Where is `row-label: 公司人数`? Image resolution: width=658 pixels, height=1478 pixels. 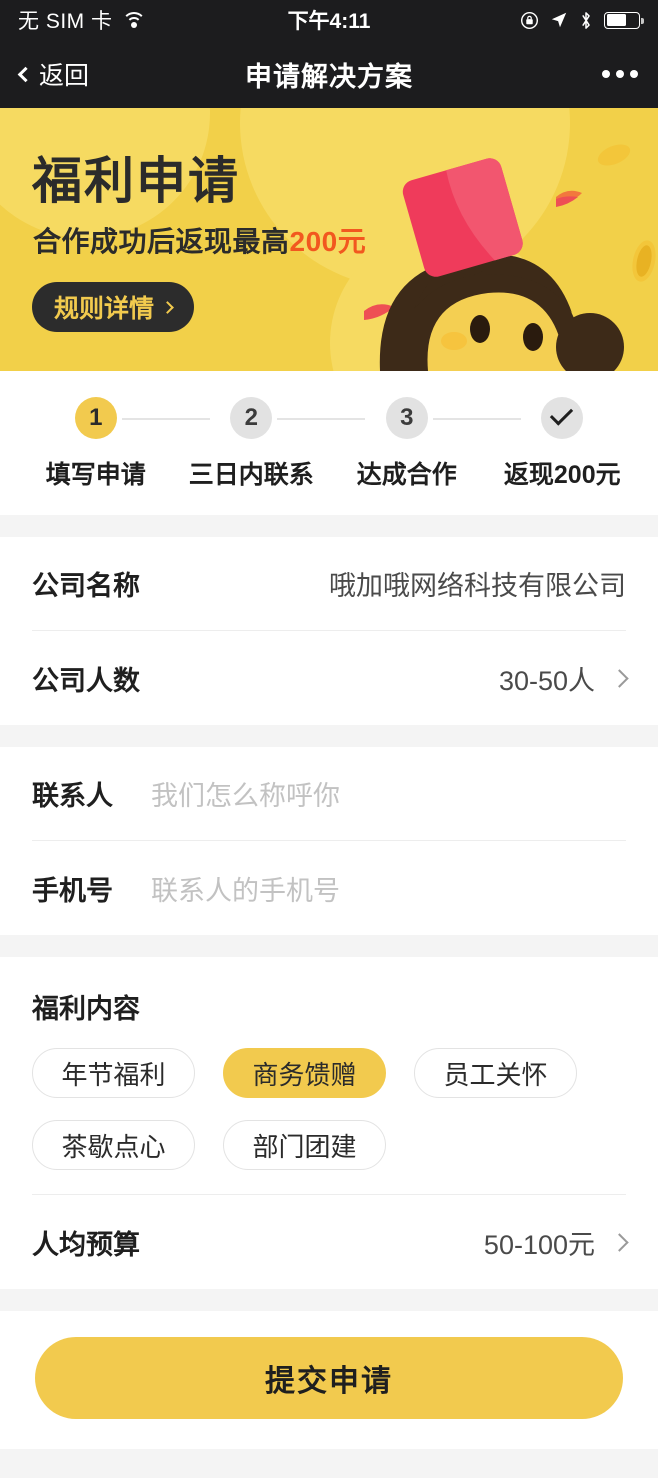 row-label: 公司人数 is located at coordinates (86, 680).